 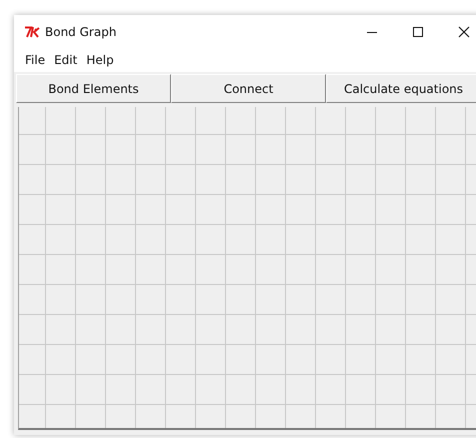 I want to click on toolbar-button: Calculate equations, so click(x=401, y=88).